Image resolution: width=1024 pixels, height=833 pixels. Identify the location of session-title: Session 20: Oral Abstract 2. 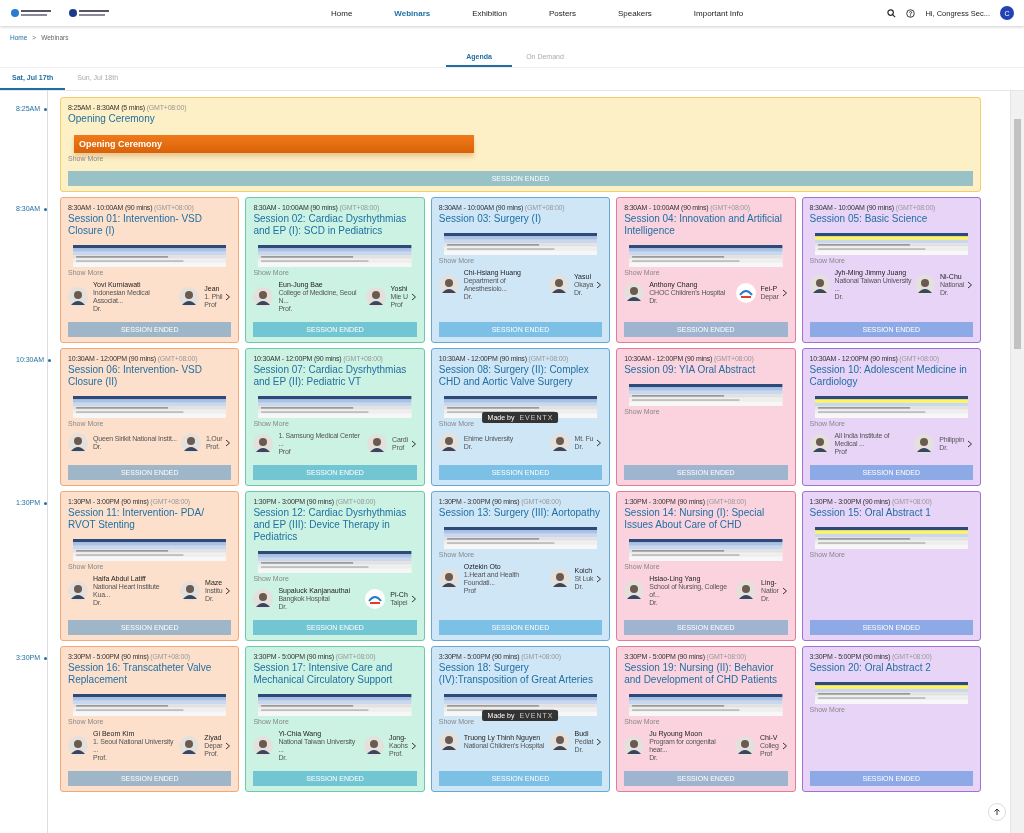
(891, 668).